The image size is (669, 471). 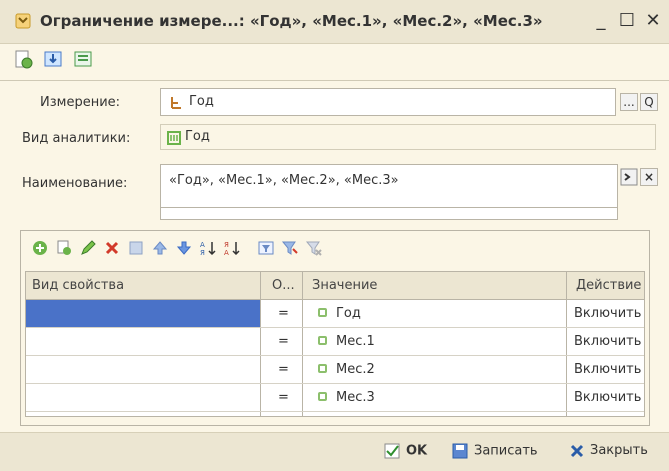 What do you see at coordinates (649, 102) in the screenshot?
I see `search-button: Q` at bounding box center [649, 102].